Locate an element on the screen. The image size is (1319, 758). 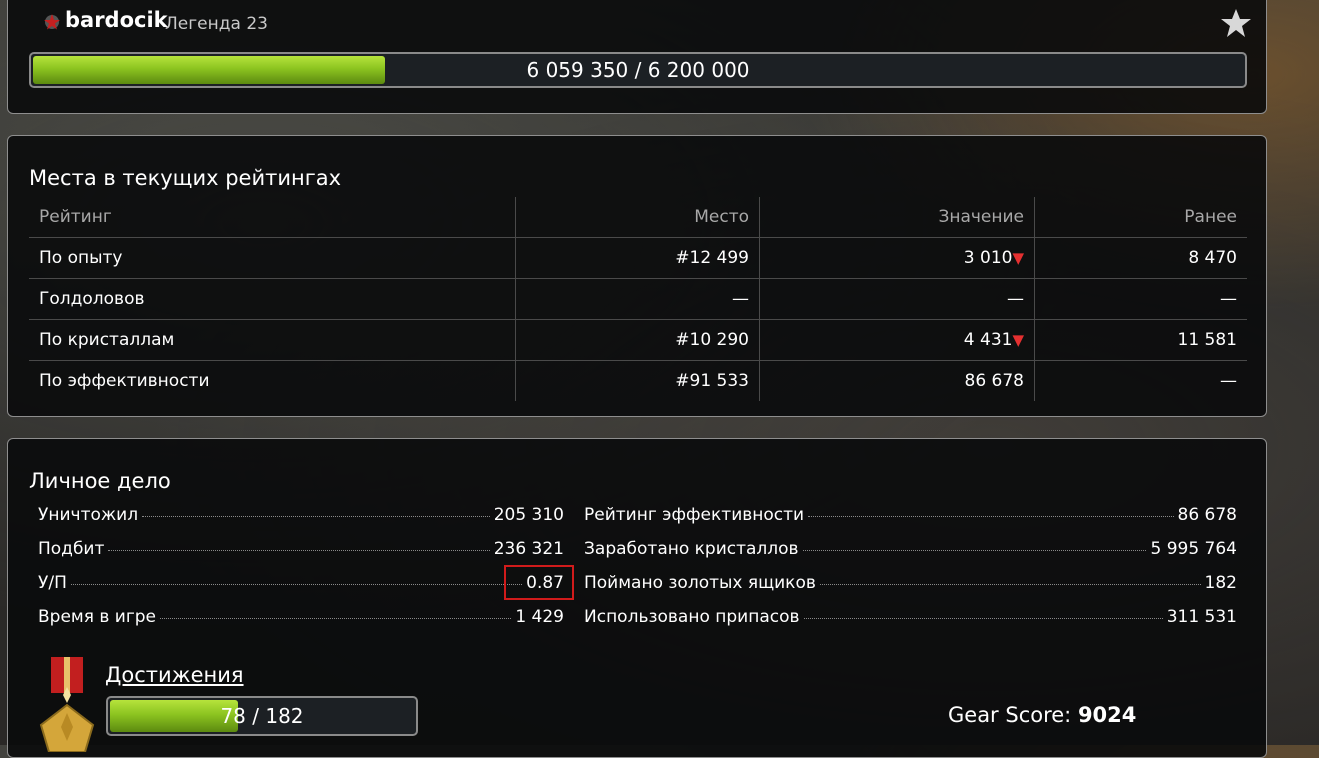
rating-place: #91 533 is located at coordinates (637, 380).